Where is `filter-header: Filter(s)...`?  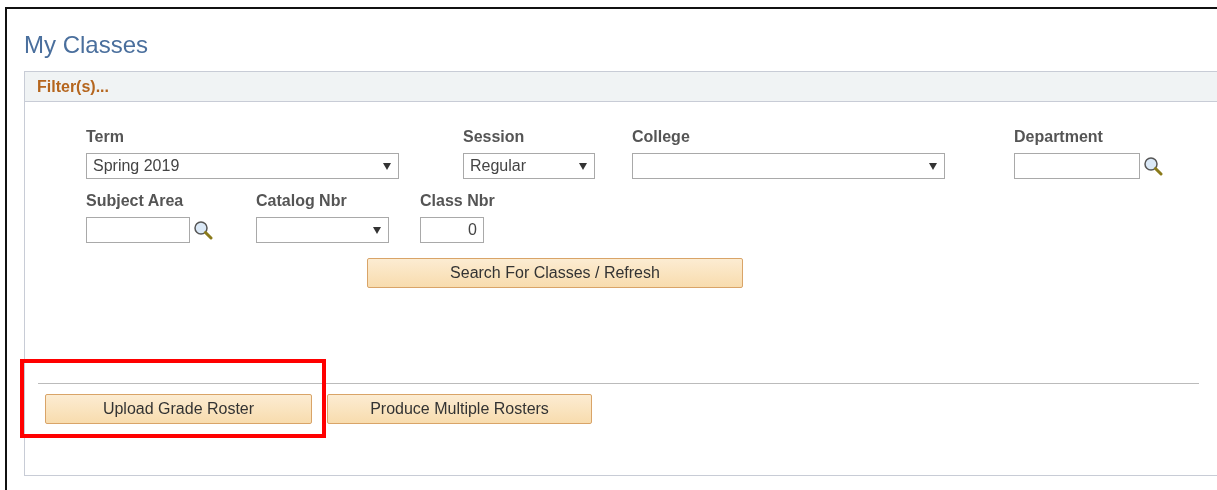 filter-header: Filter(s)... is located at coordinates (620, 86).